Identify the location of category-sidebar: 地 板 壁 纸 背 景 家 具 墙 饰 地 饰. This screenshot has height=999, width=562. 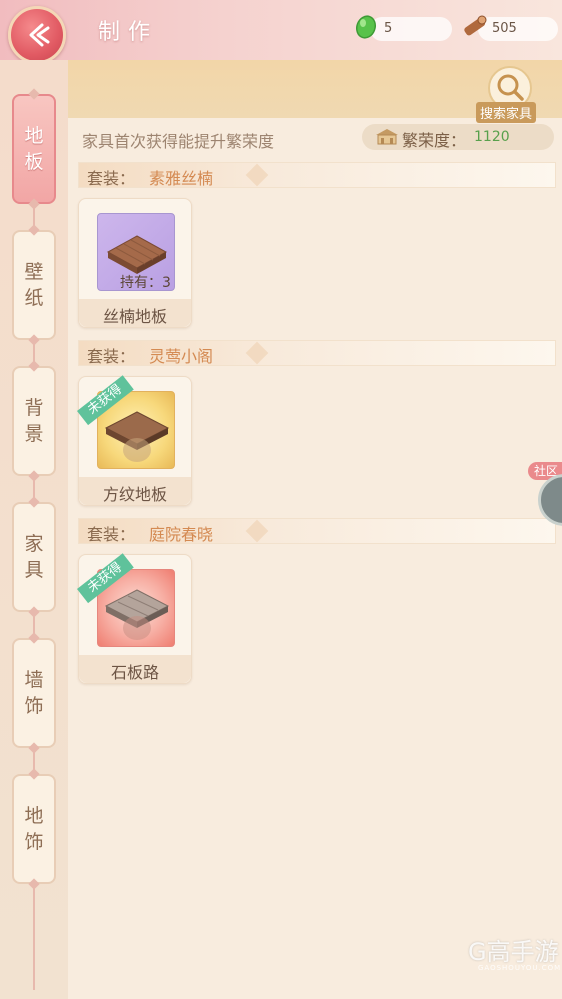
(34, 529).